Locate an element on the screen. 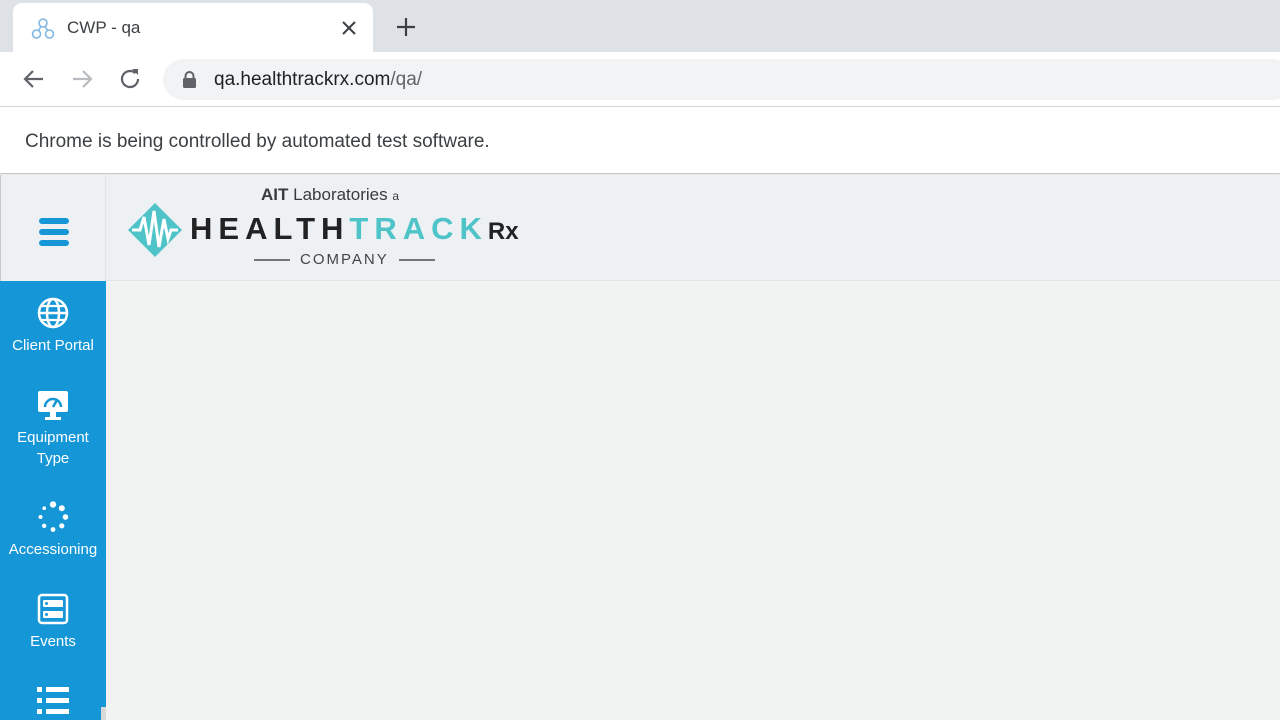 This screenshot has width=1280, height=720. reload-icon is located at coordinates (130, 79).